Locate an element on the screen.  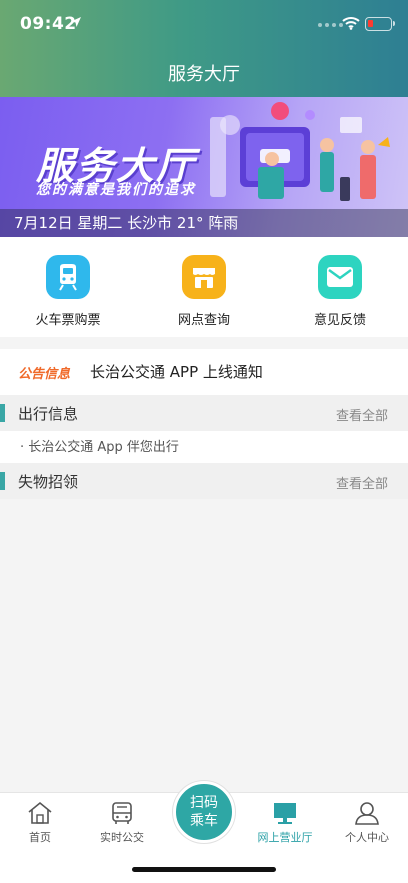
banner-illustration is located at coordinates (300, 151).